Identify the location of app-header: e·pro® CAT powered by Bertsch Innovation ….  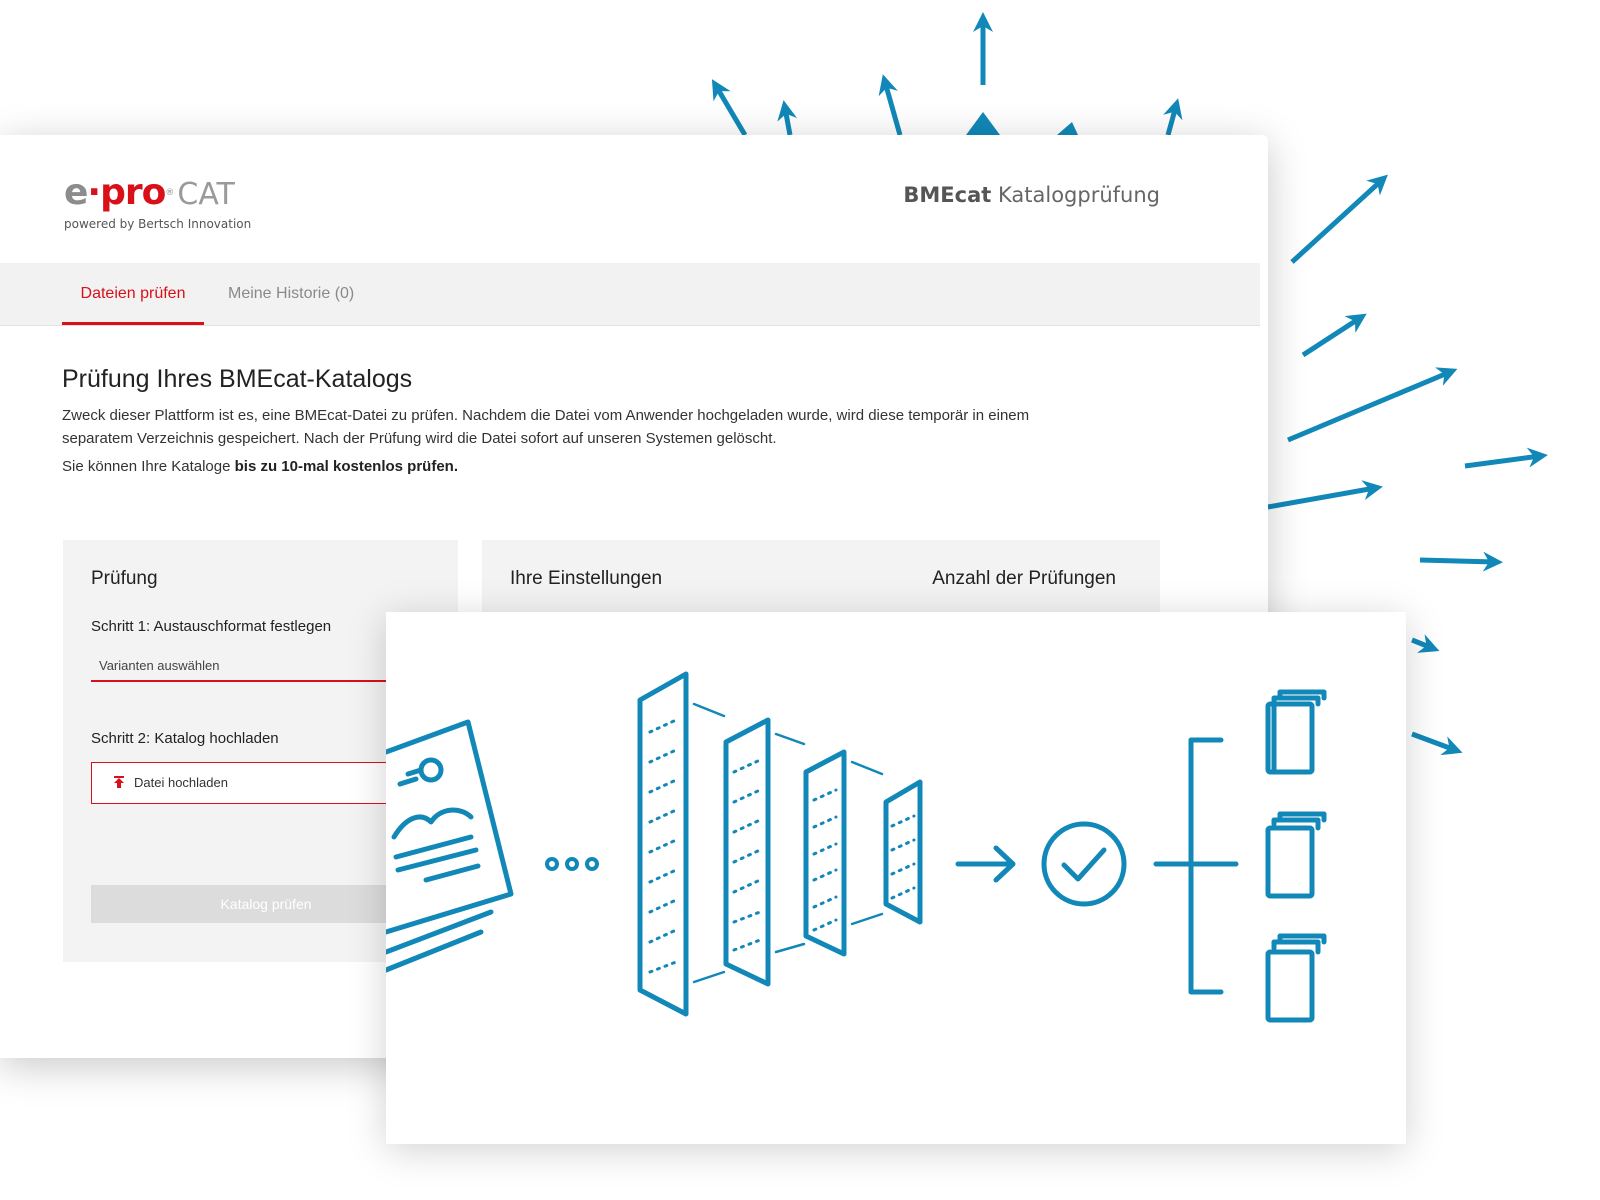
(634, 199).